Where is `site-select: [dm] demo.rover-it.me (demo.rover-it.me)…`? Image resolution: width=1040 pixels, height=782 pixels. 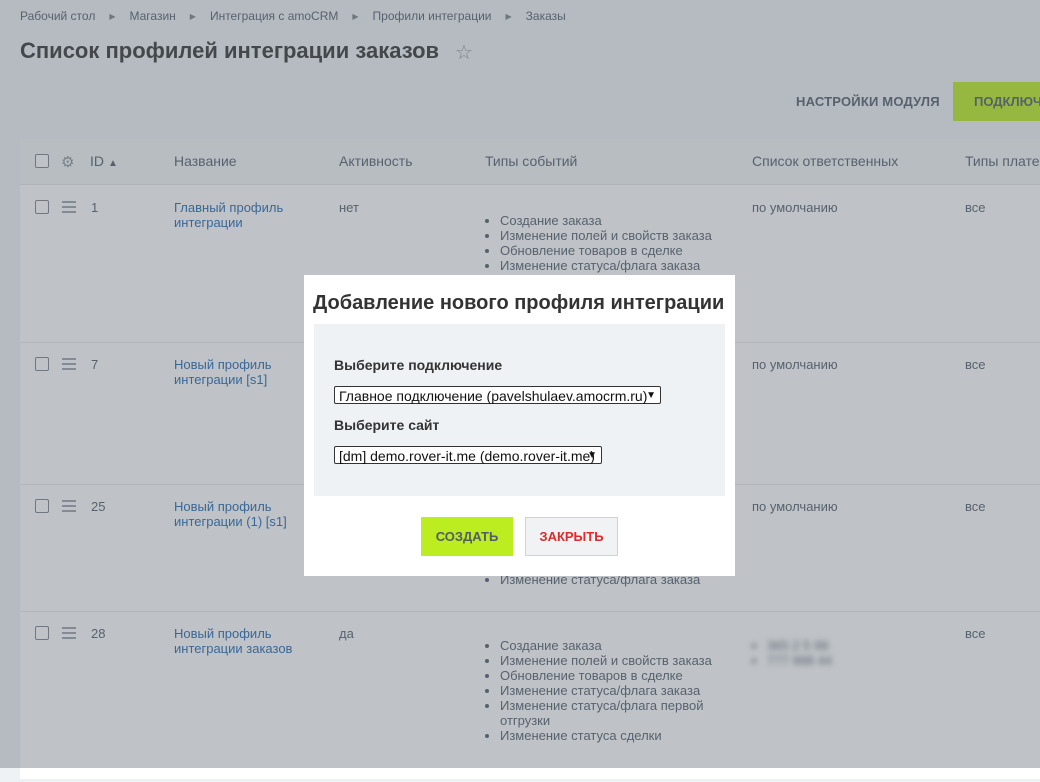 site-select: [dm] demo.rover-it.me (demo.rover-it.me)… is located at coordinates (468, 455).